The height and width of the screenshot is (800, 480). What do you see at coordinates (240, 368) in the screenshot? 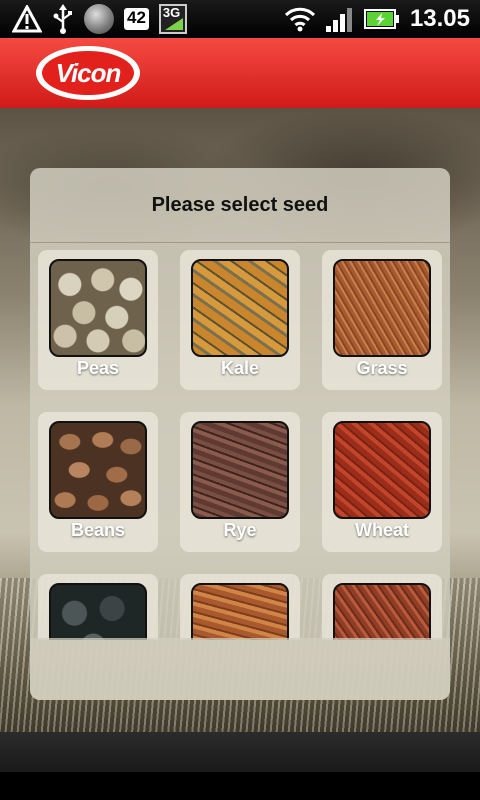
I see `seed-label: Kale` at bounding box center [240, 368].